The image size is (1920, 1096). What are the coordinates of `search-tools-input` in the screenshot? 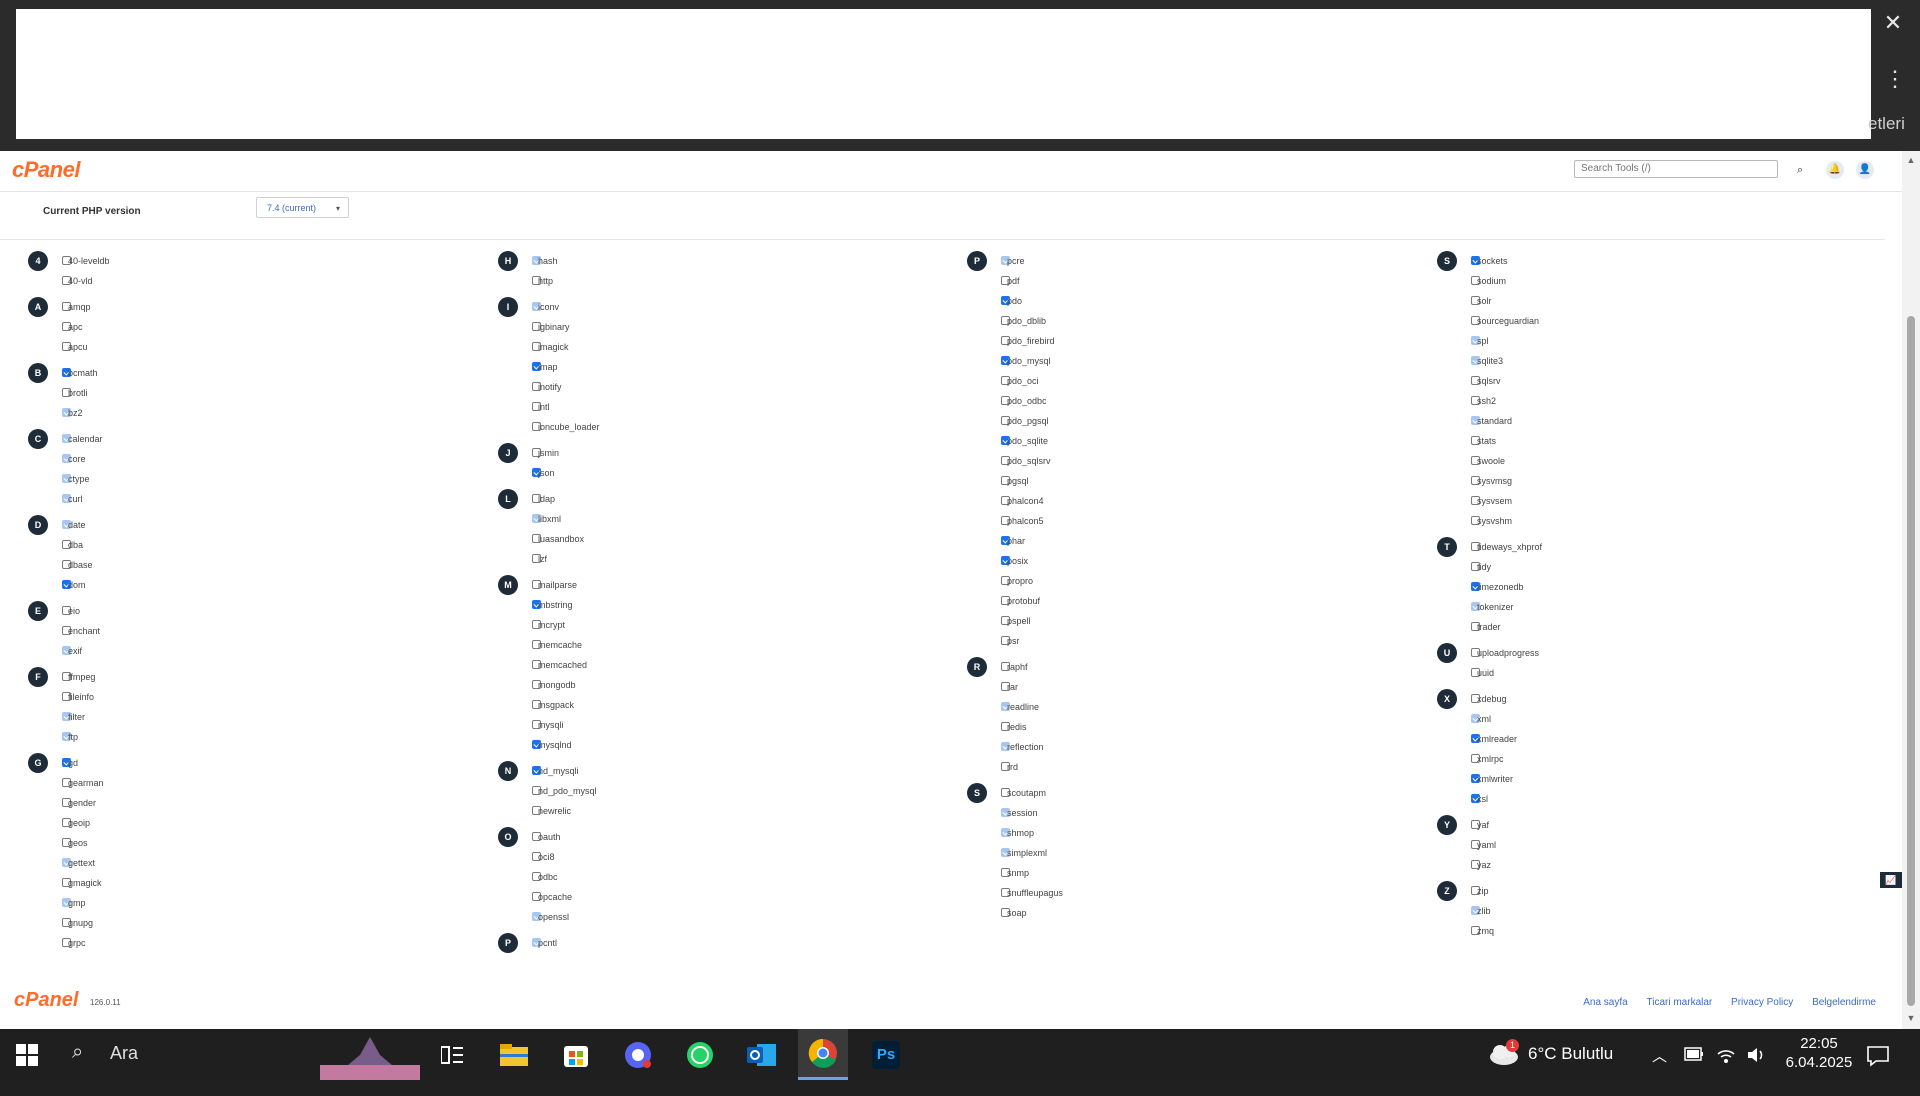 It's located at (1676, 169).